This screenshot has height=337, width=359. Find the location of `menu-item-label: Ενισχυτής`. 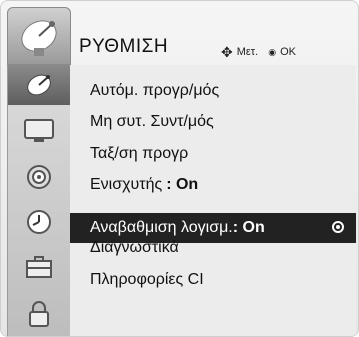

menu-item-label: Ενισχυτής is located at coordinates (126, 184).